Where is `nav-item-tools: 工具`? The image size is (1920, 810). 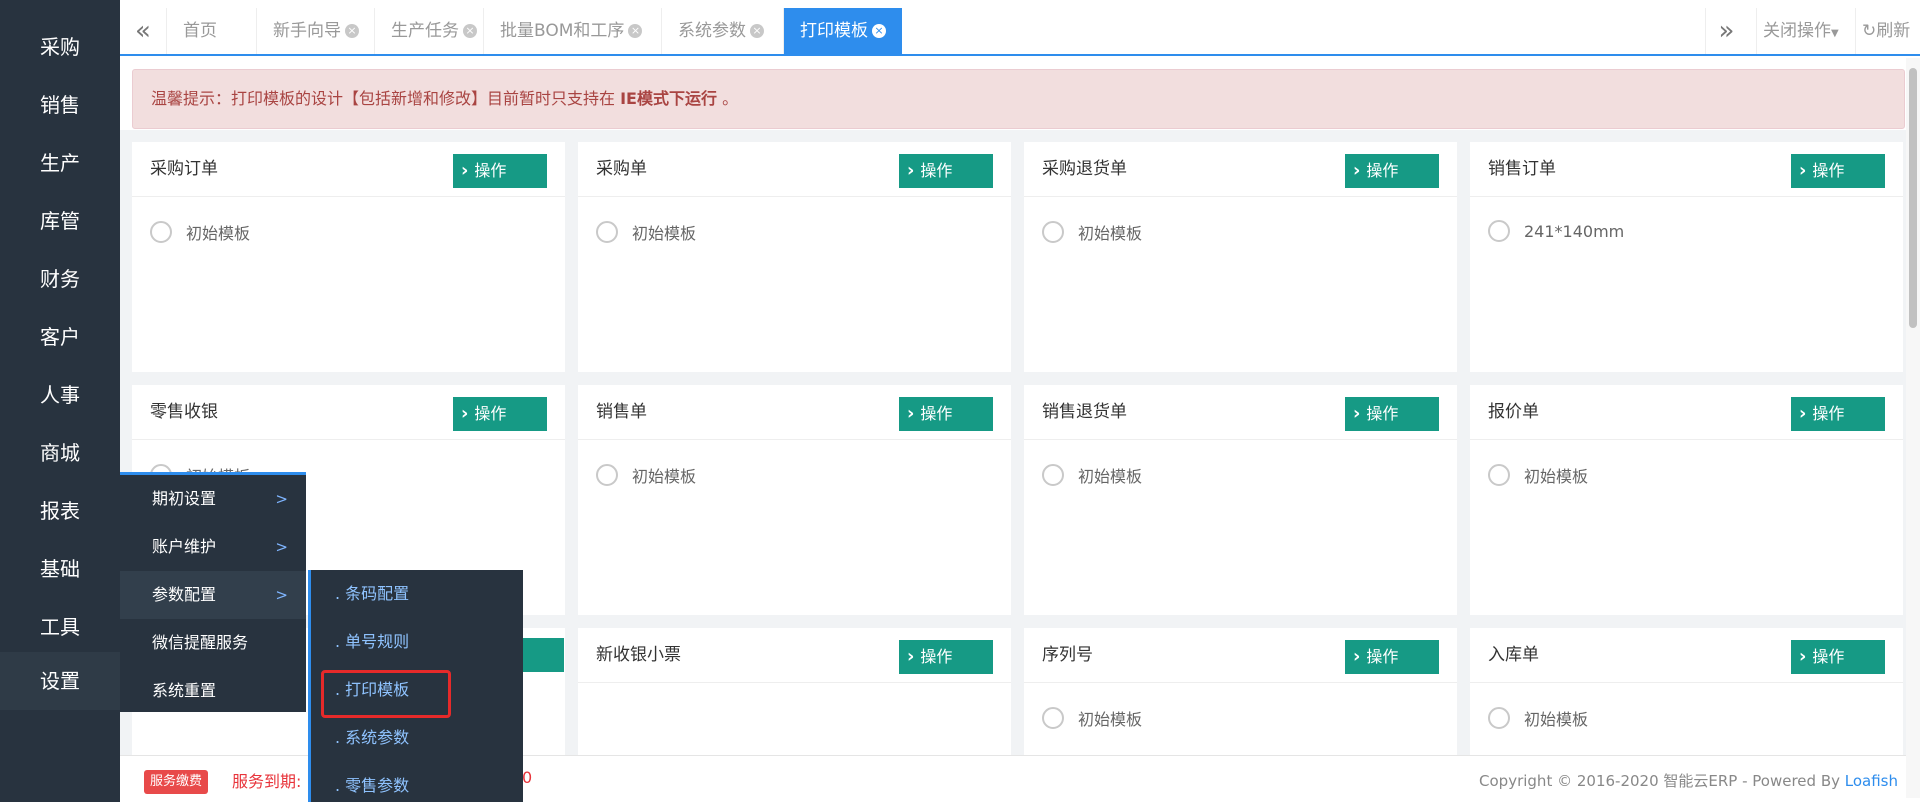
nav-item-tools: 工具 is located at coordinates (60, 627).